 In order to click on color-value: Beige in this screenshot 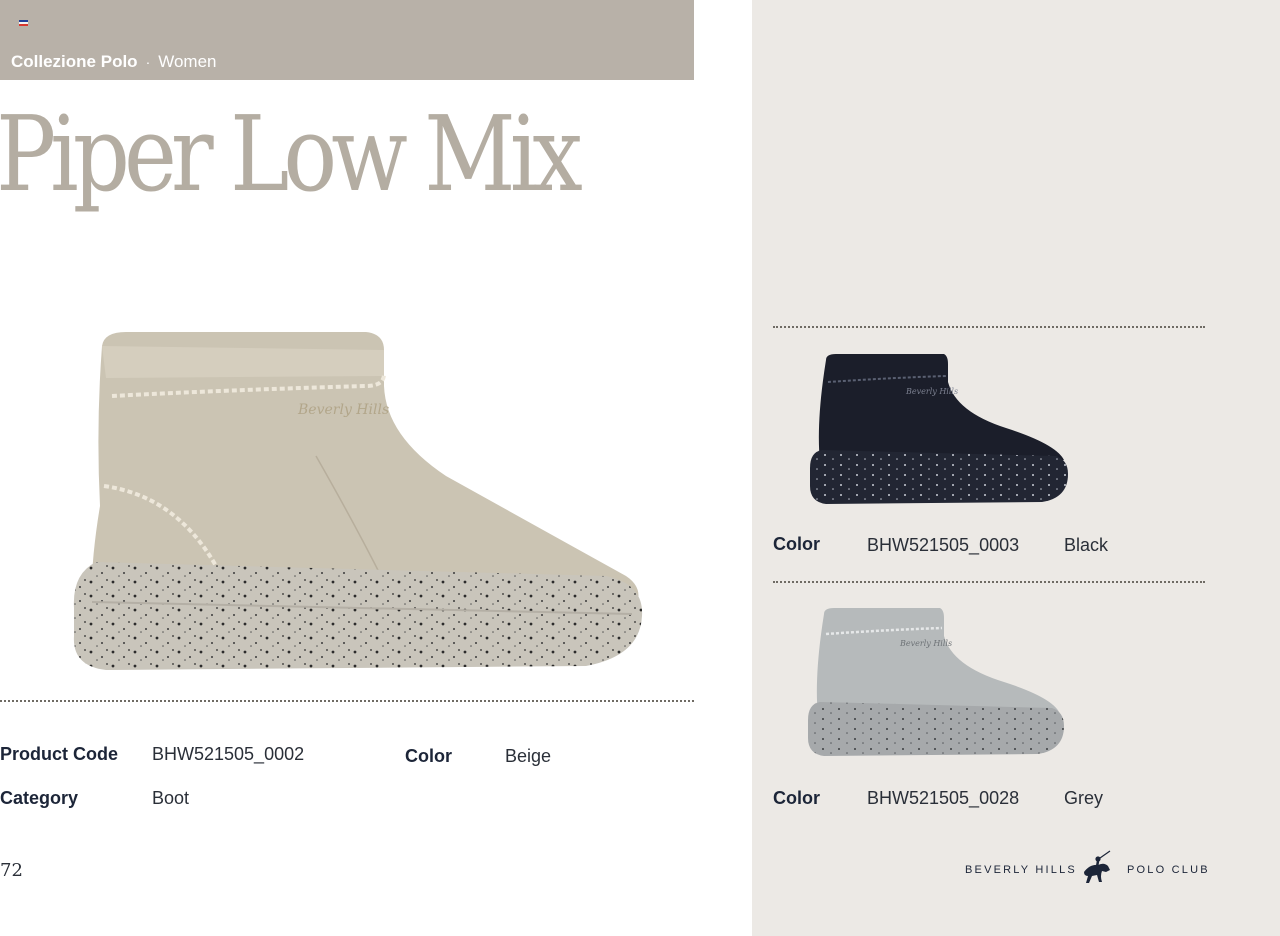, I will do `click(528, 756)`.